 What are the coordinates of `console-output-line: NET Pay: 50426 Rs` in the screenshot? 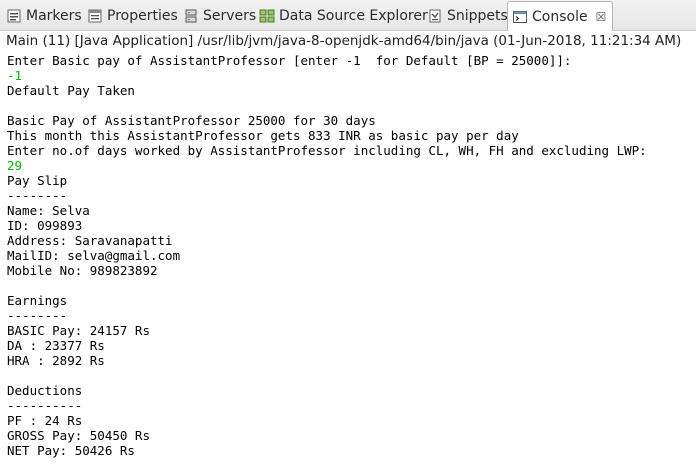 It's located at (71, 450).